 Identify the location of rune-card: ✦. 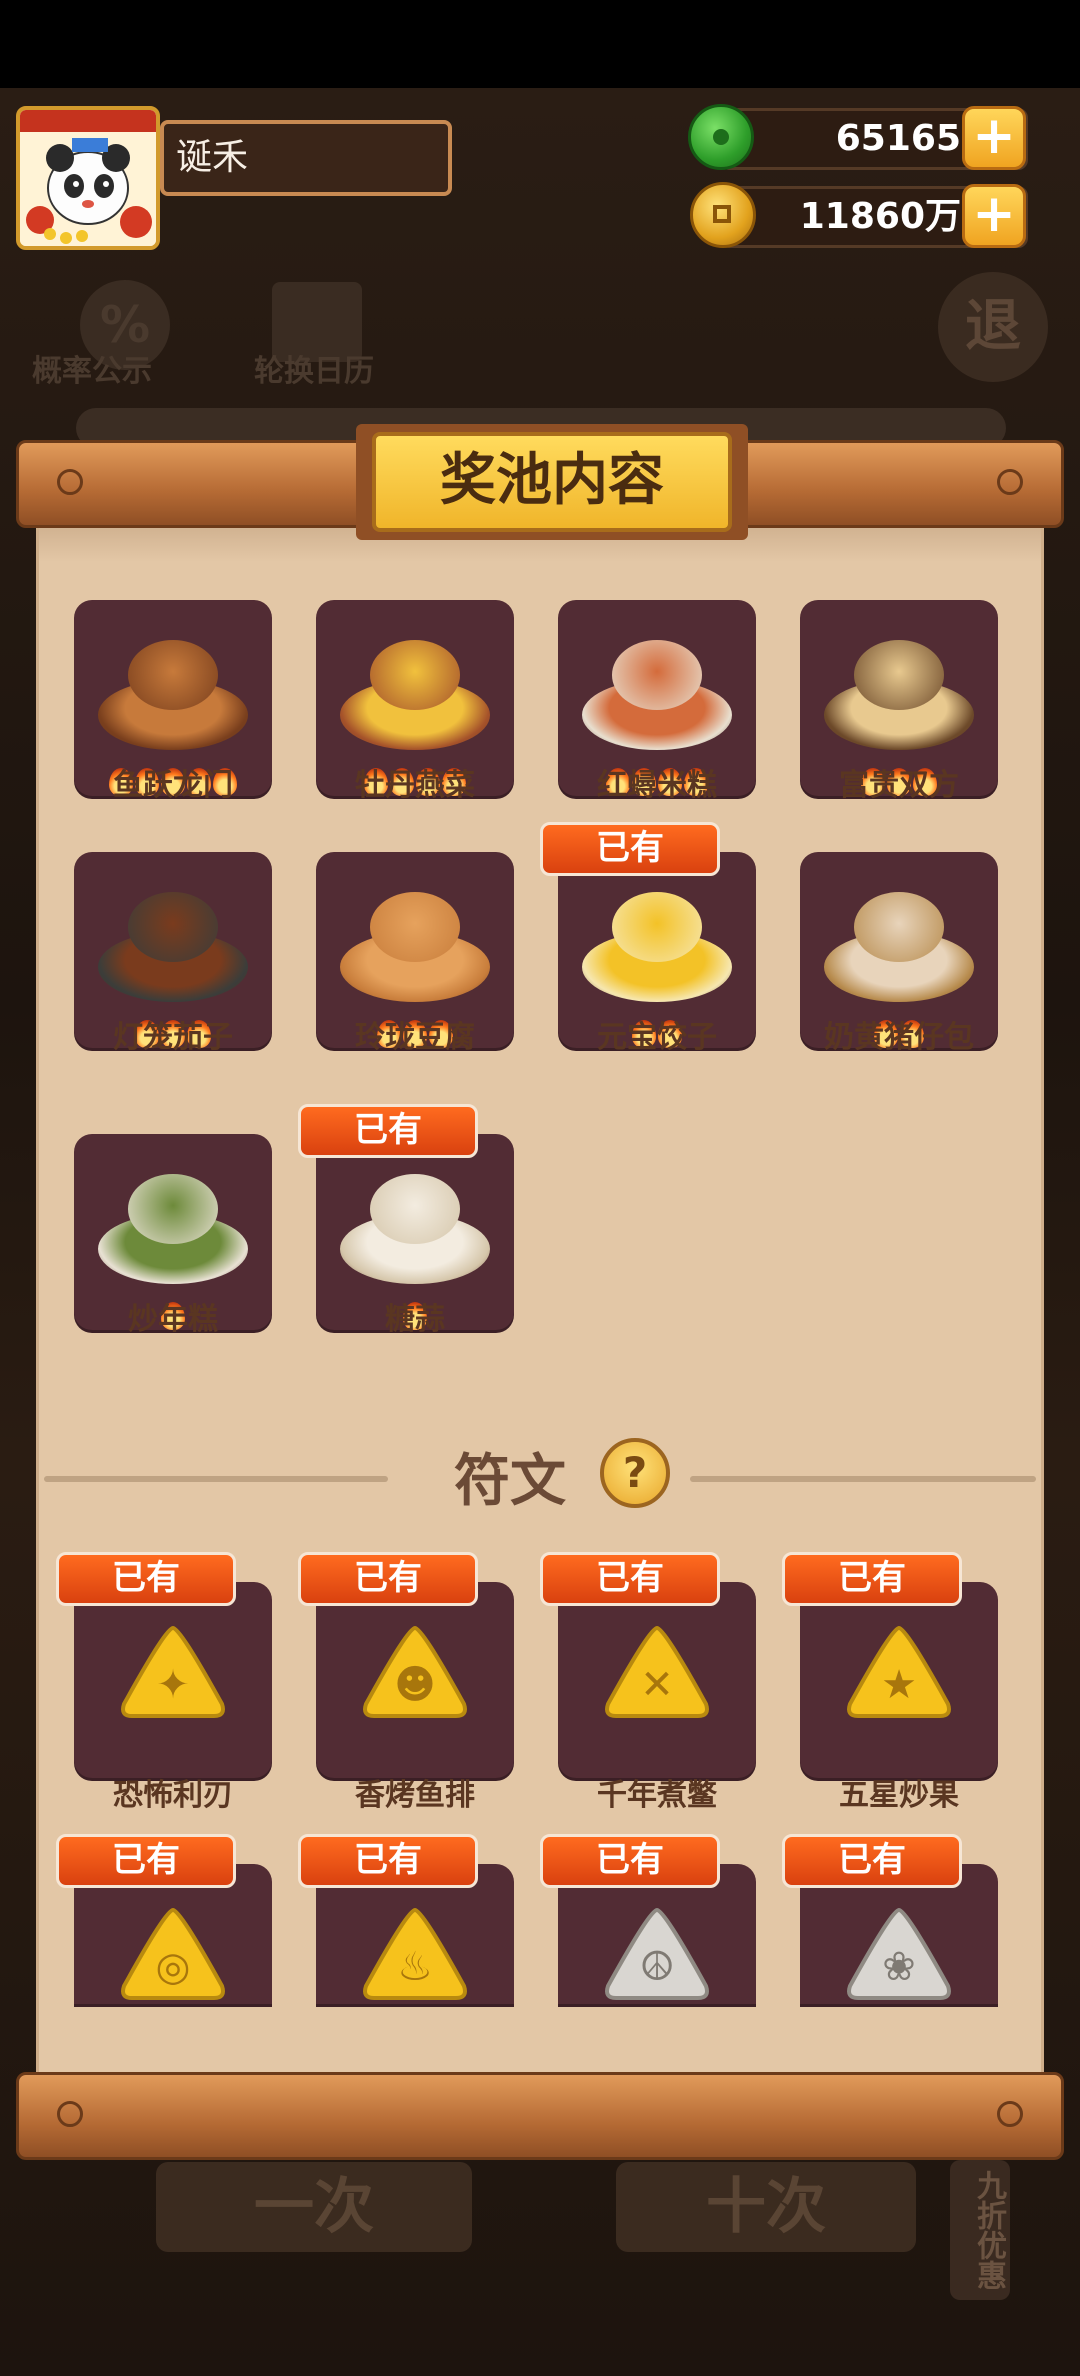
(173, 1680).